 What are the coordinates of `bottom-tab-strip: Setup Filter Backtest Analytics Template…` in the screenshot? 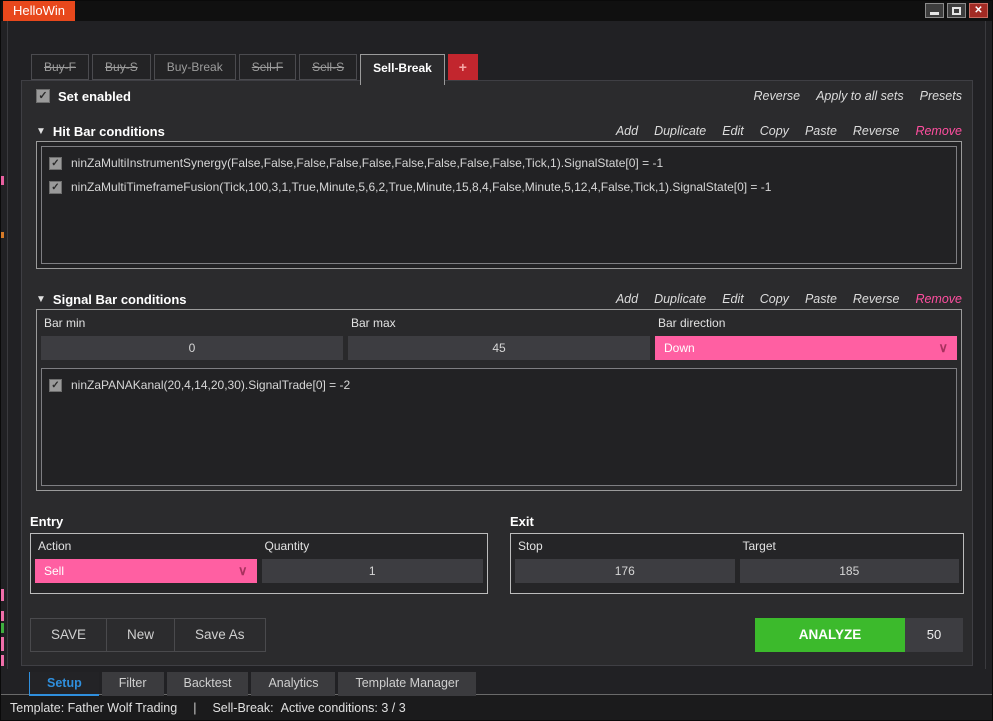 It's located at (253, 684).